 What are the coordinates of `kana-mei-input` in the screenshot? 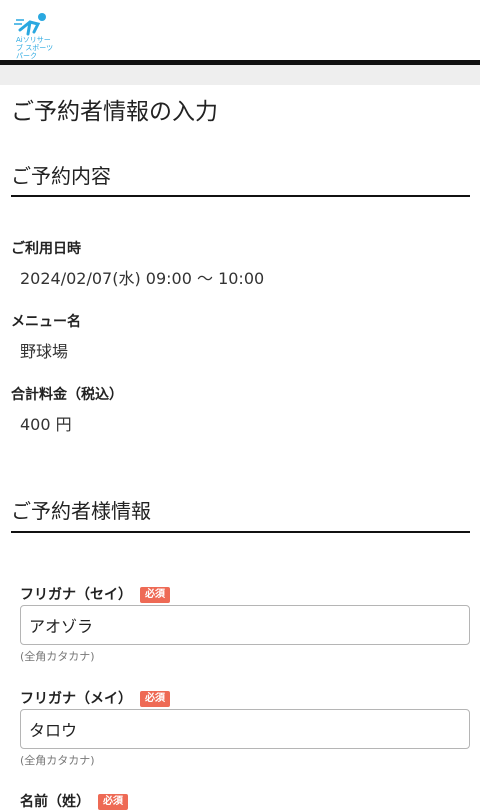 It's located at (245, 729).